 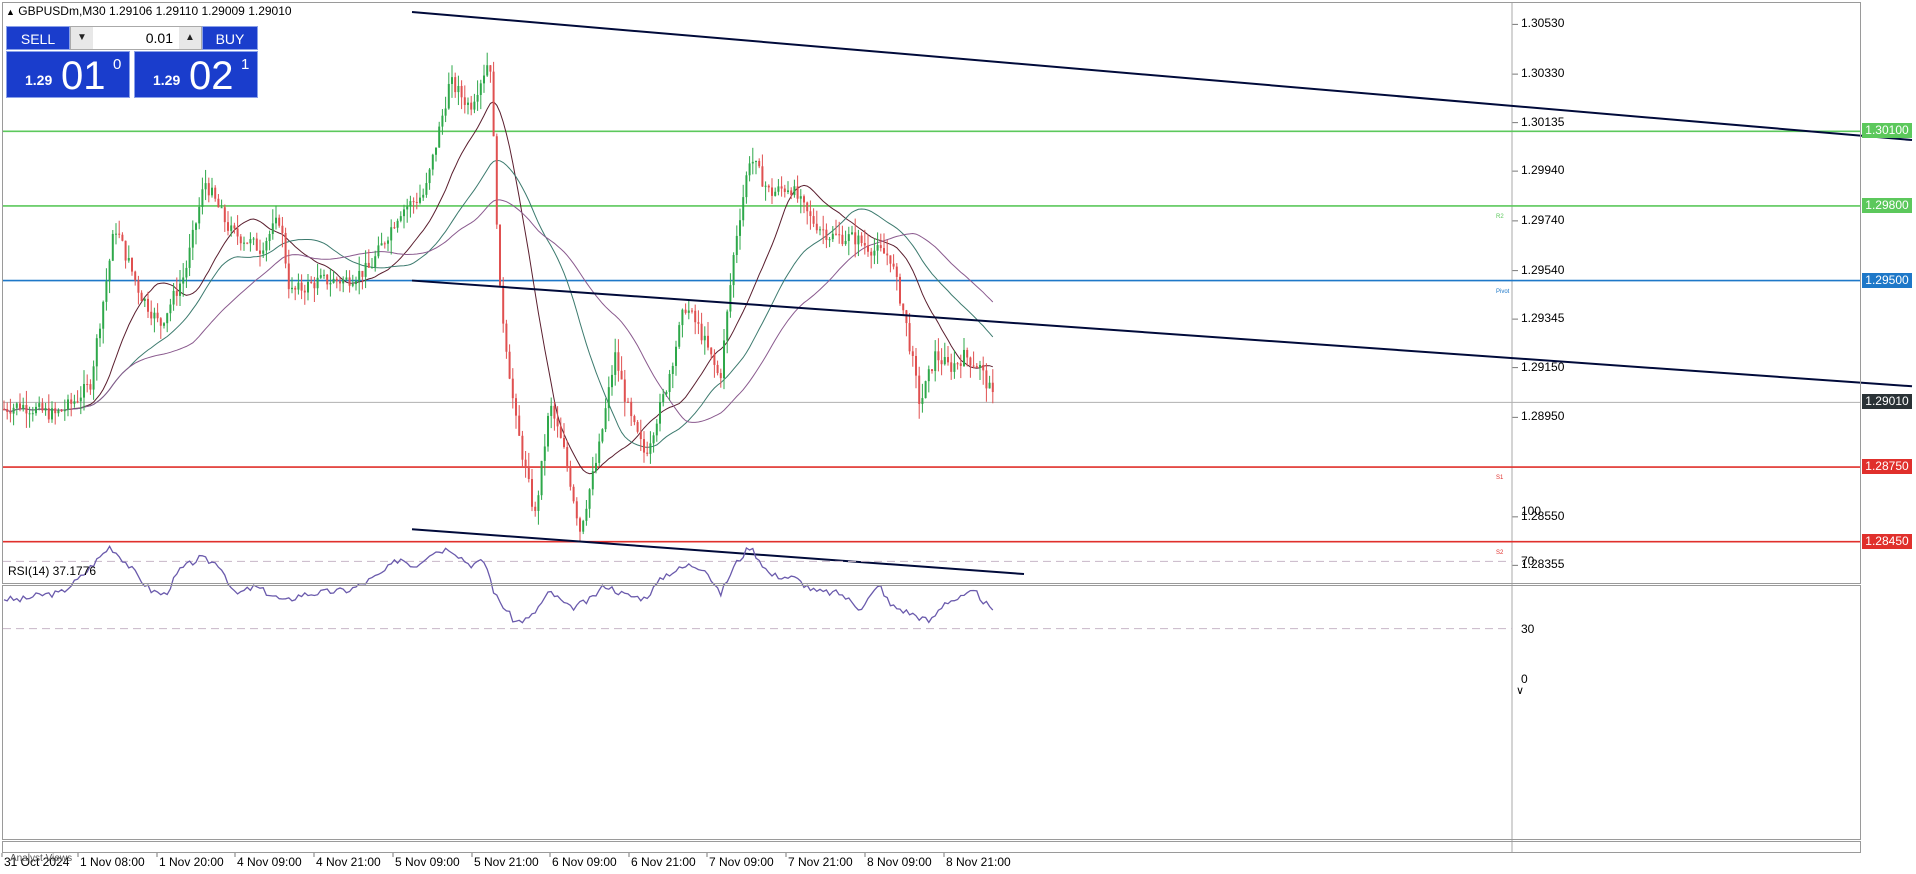 I want to click on sell-price-box: 1.29 01 0, so click(x=68, y=74).